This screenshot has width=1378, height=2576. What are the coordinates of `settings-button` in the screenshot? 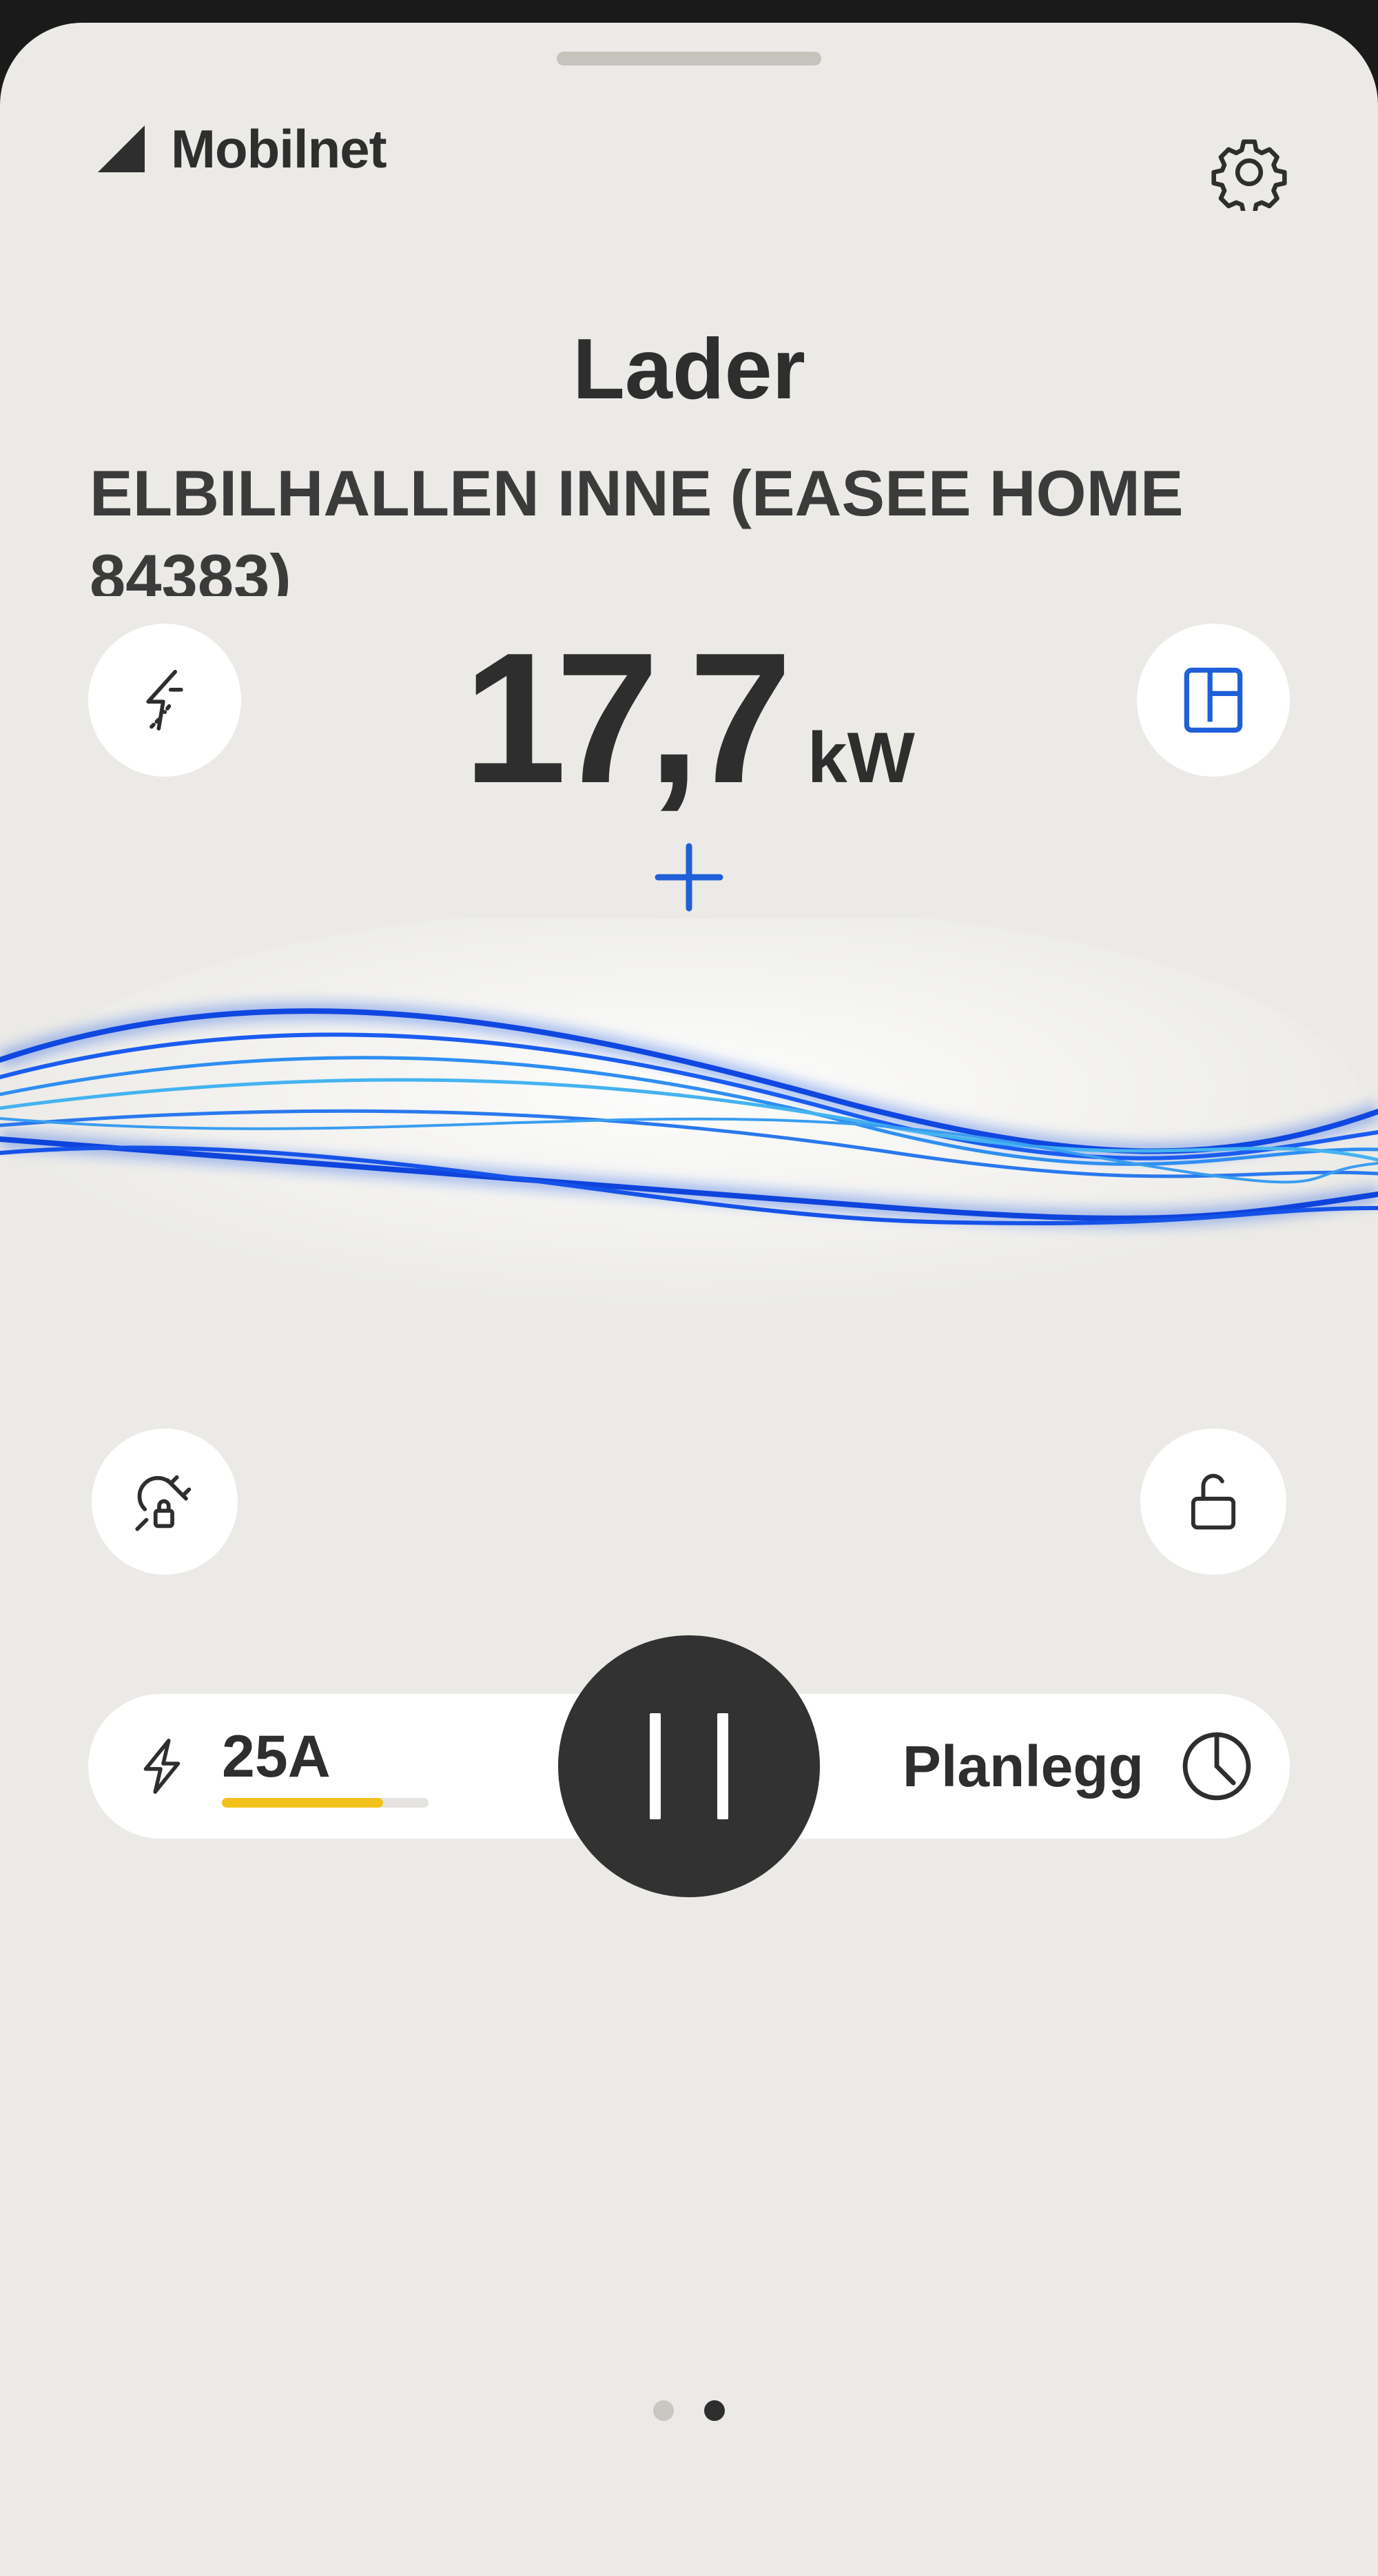 It's located at (1249, 172).